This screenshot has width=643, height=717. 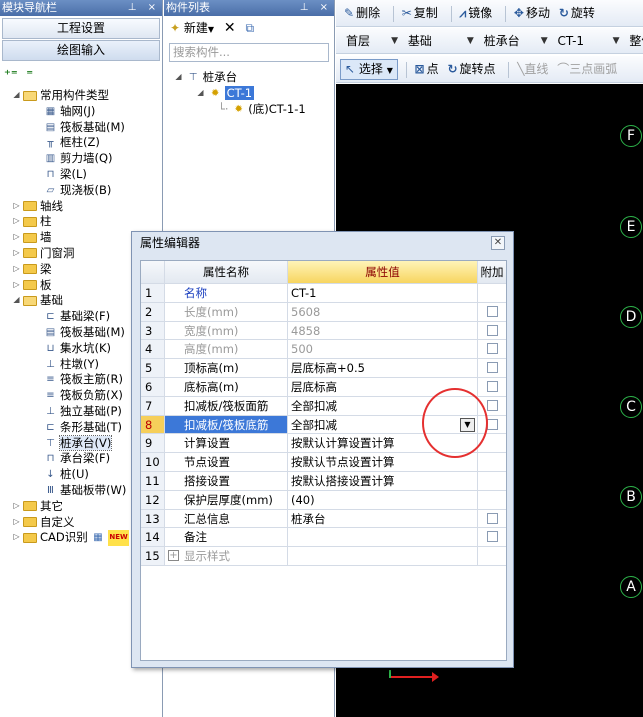 I want to click on property-row: 5 顶标高(m) 层底标高+0.5, so click(x=323, y=368).